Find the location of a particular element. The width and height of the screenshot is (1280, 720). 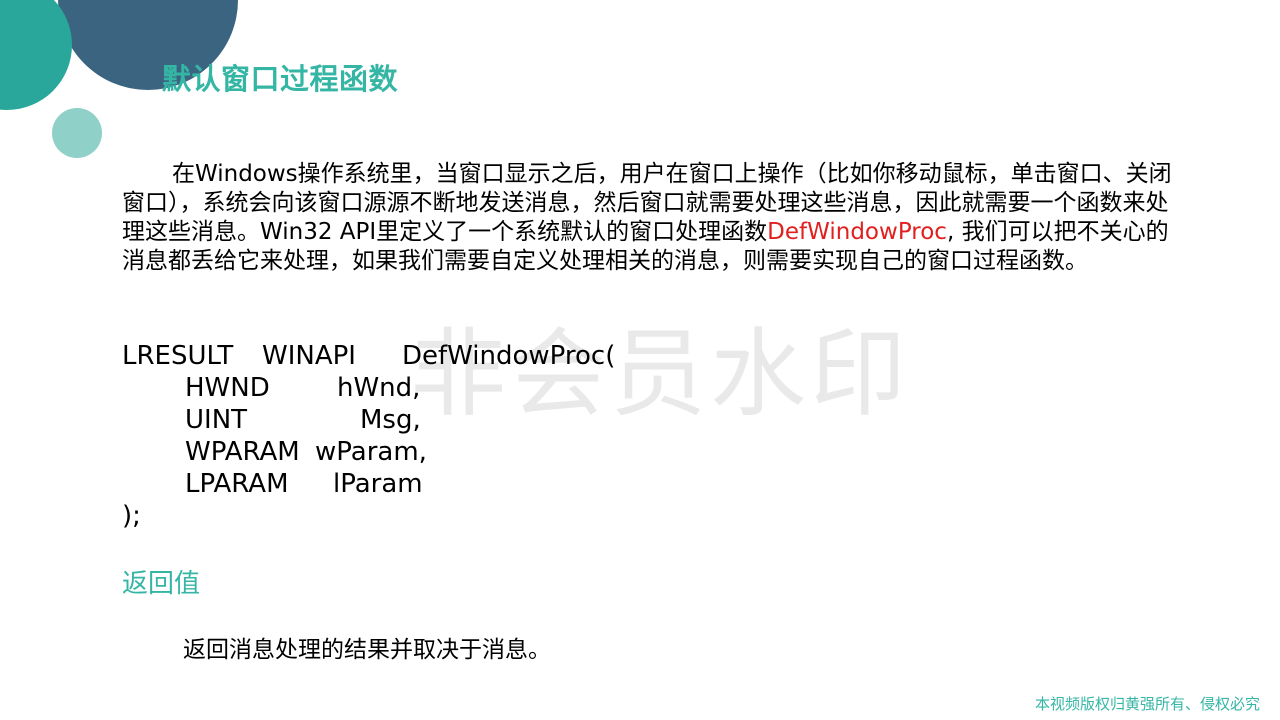

copyright-footer: 本视频版权归黄强所有、侵权必究 is located at coordinates (1147, 704).